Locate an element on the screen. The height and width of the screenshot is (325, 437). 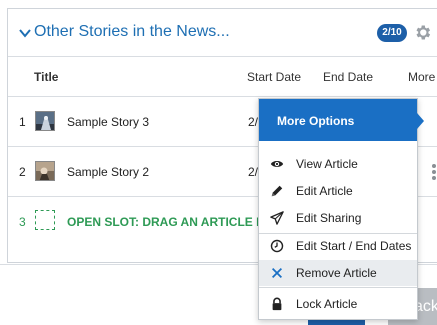
row-number: 2 is located at coordinates (22, 172).